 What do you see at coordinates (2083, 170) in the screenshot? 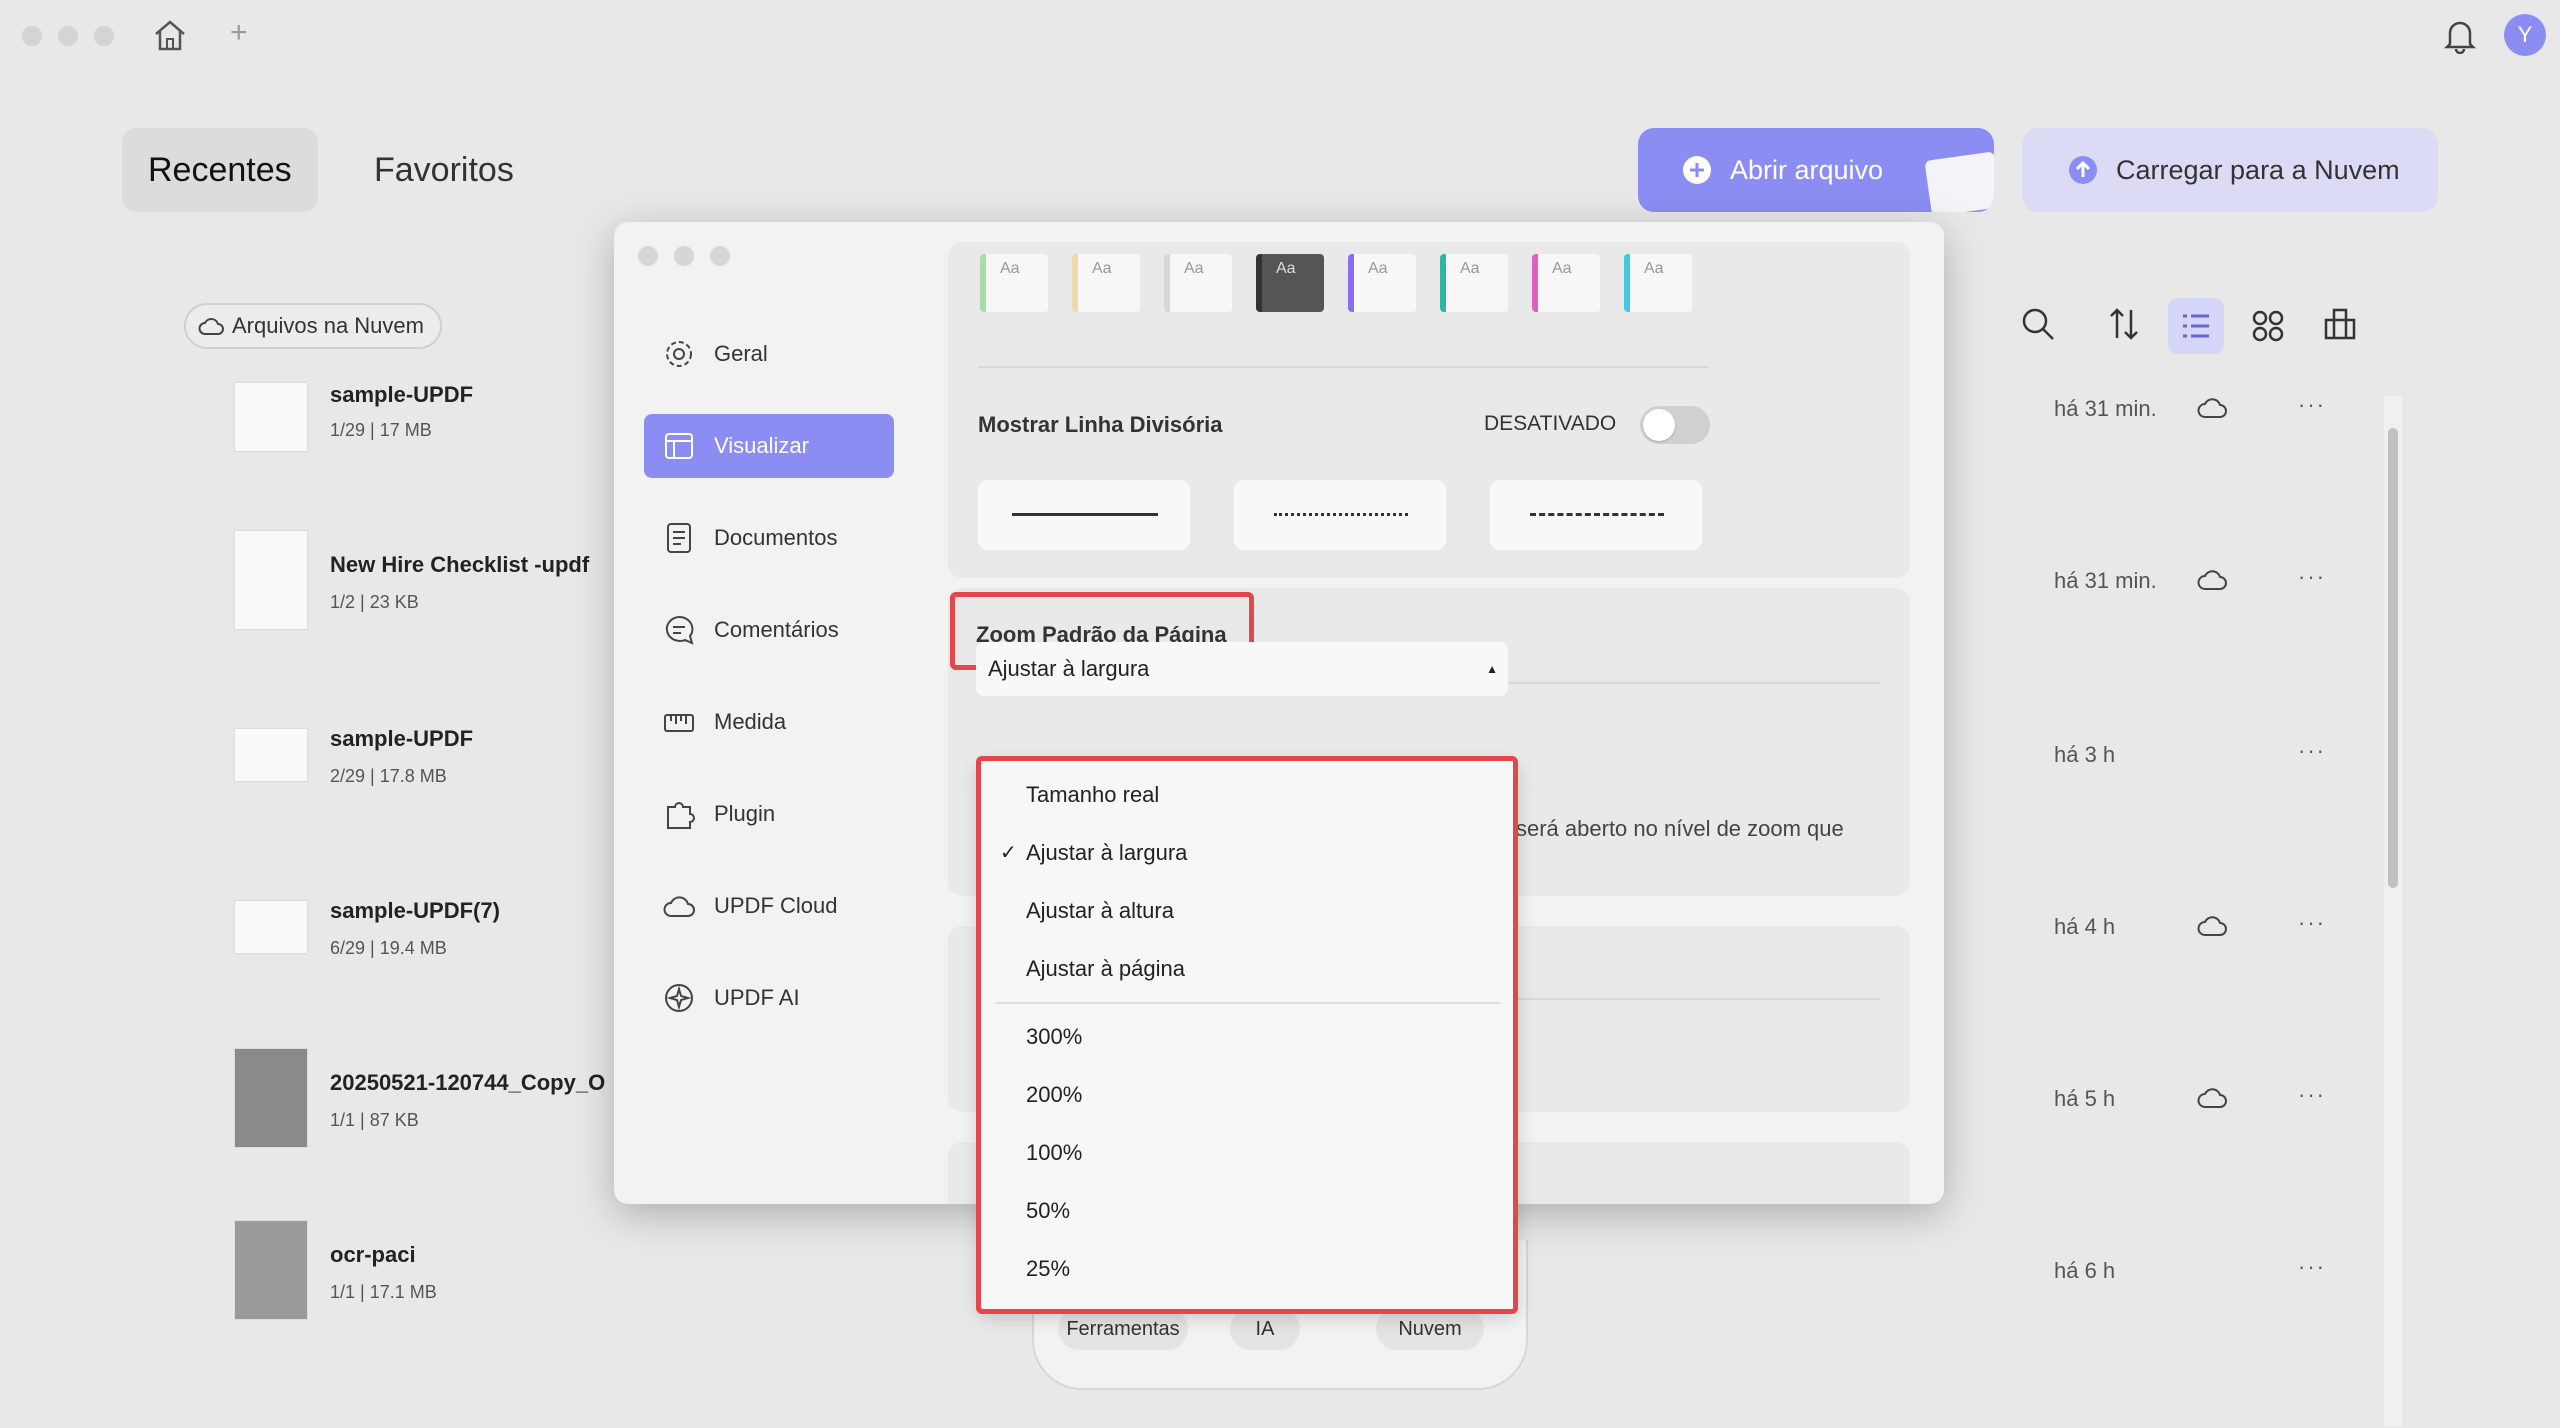
I see `upload-icon` at bounding box center [2083, 170].